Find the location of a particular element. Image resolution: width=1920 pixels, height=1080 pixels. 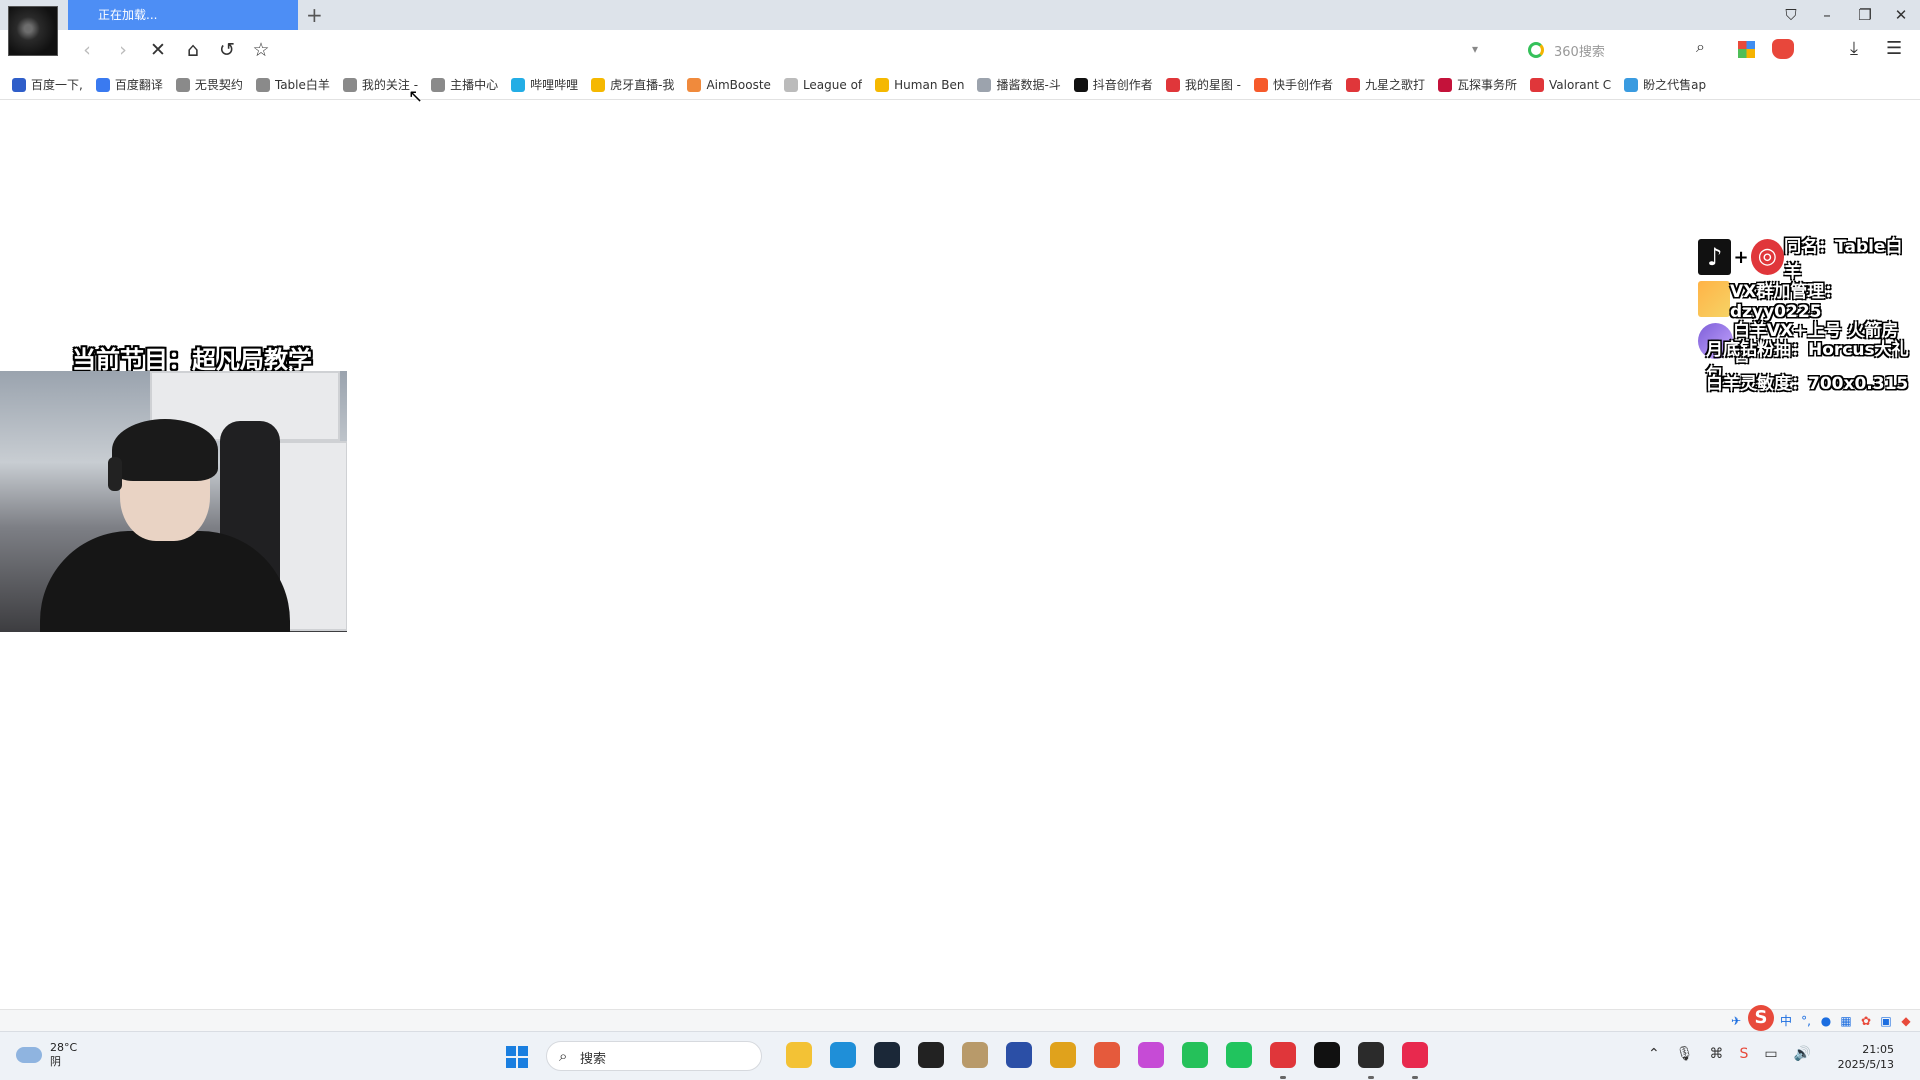

bookmark-item: 百度翻译 is located at coordinates (129, 85).